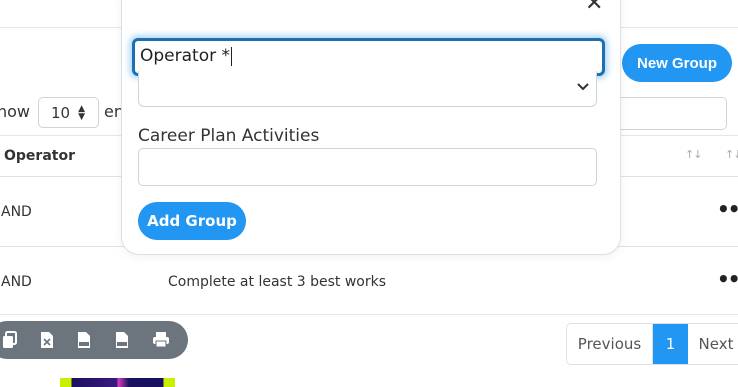  Describe the element at coordinates (94, 340) in the screenshot. I see `export-toolbar` at that location.